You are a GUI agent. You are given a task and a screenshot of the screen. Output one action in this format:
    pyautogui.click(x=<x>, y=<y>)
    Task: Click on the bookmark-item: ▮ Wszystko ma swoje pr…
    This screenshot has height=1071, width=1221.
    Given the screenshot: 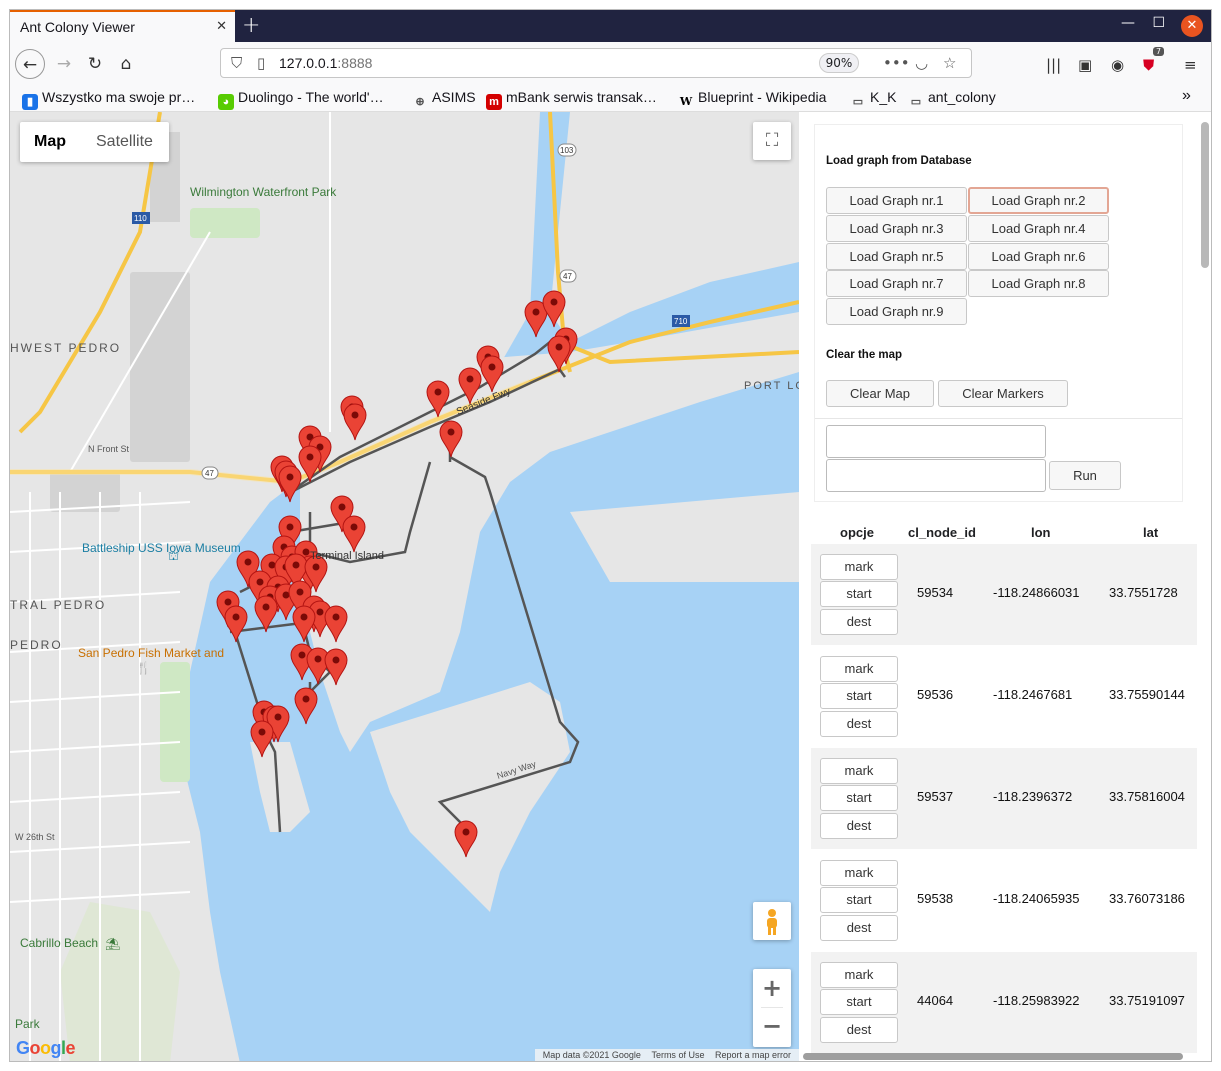 What is the action you would take?
    pyautogui.click(x=108, y=99)
    